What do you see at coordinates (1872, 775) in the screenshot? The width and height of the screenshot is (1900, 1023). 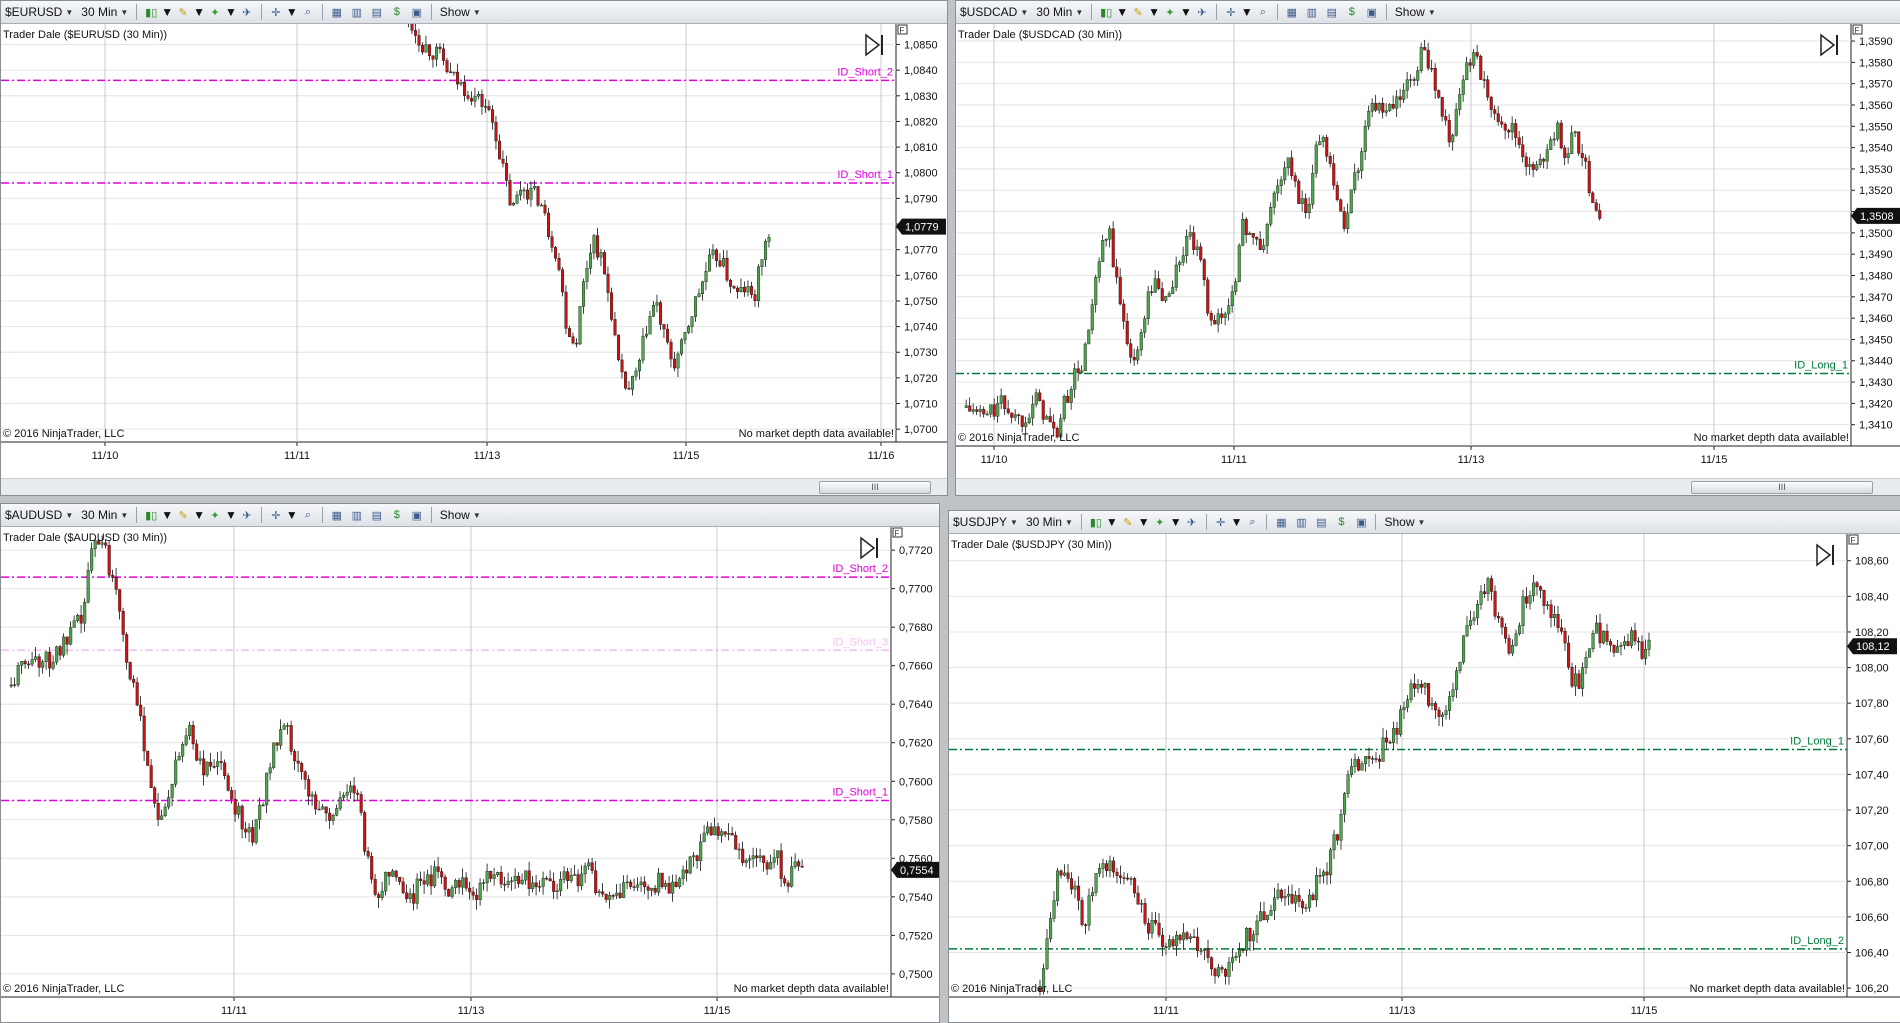 I see `y-tick-label: 107,40` at bounding box center [1872, 775].